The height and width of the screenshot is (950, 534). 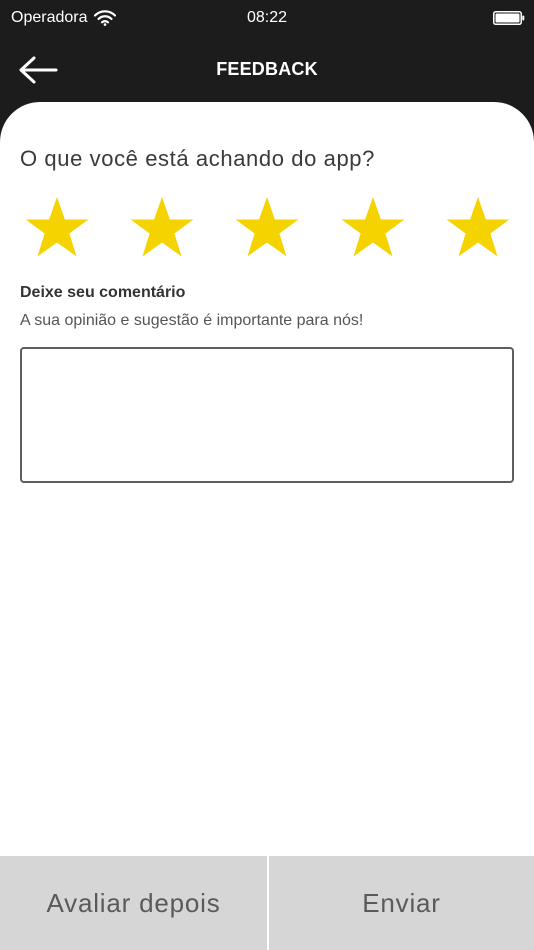 I want to click on star-rating, so click(x=267, y=229).